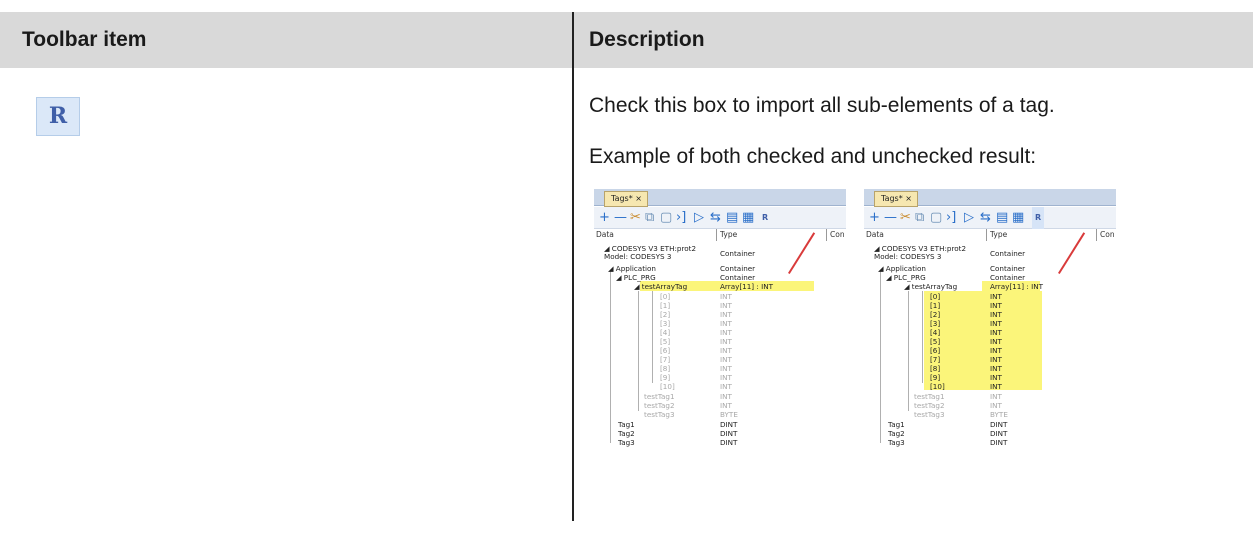 This screenshot has width=1253, height=533. What do you see at coordinates (626, 424) in the screenshot?
I see `tree-row-name: Tag1` at bounding box center [626, 424].